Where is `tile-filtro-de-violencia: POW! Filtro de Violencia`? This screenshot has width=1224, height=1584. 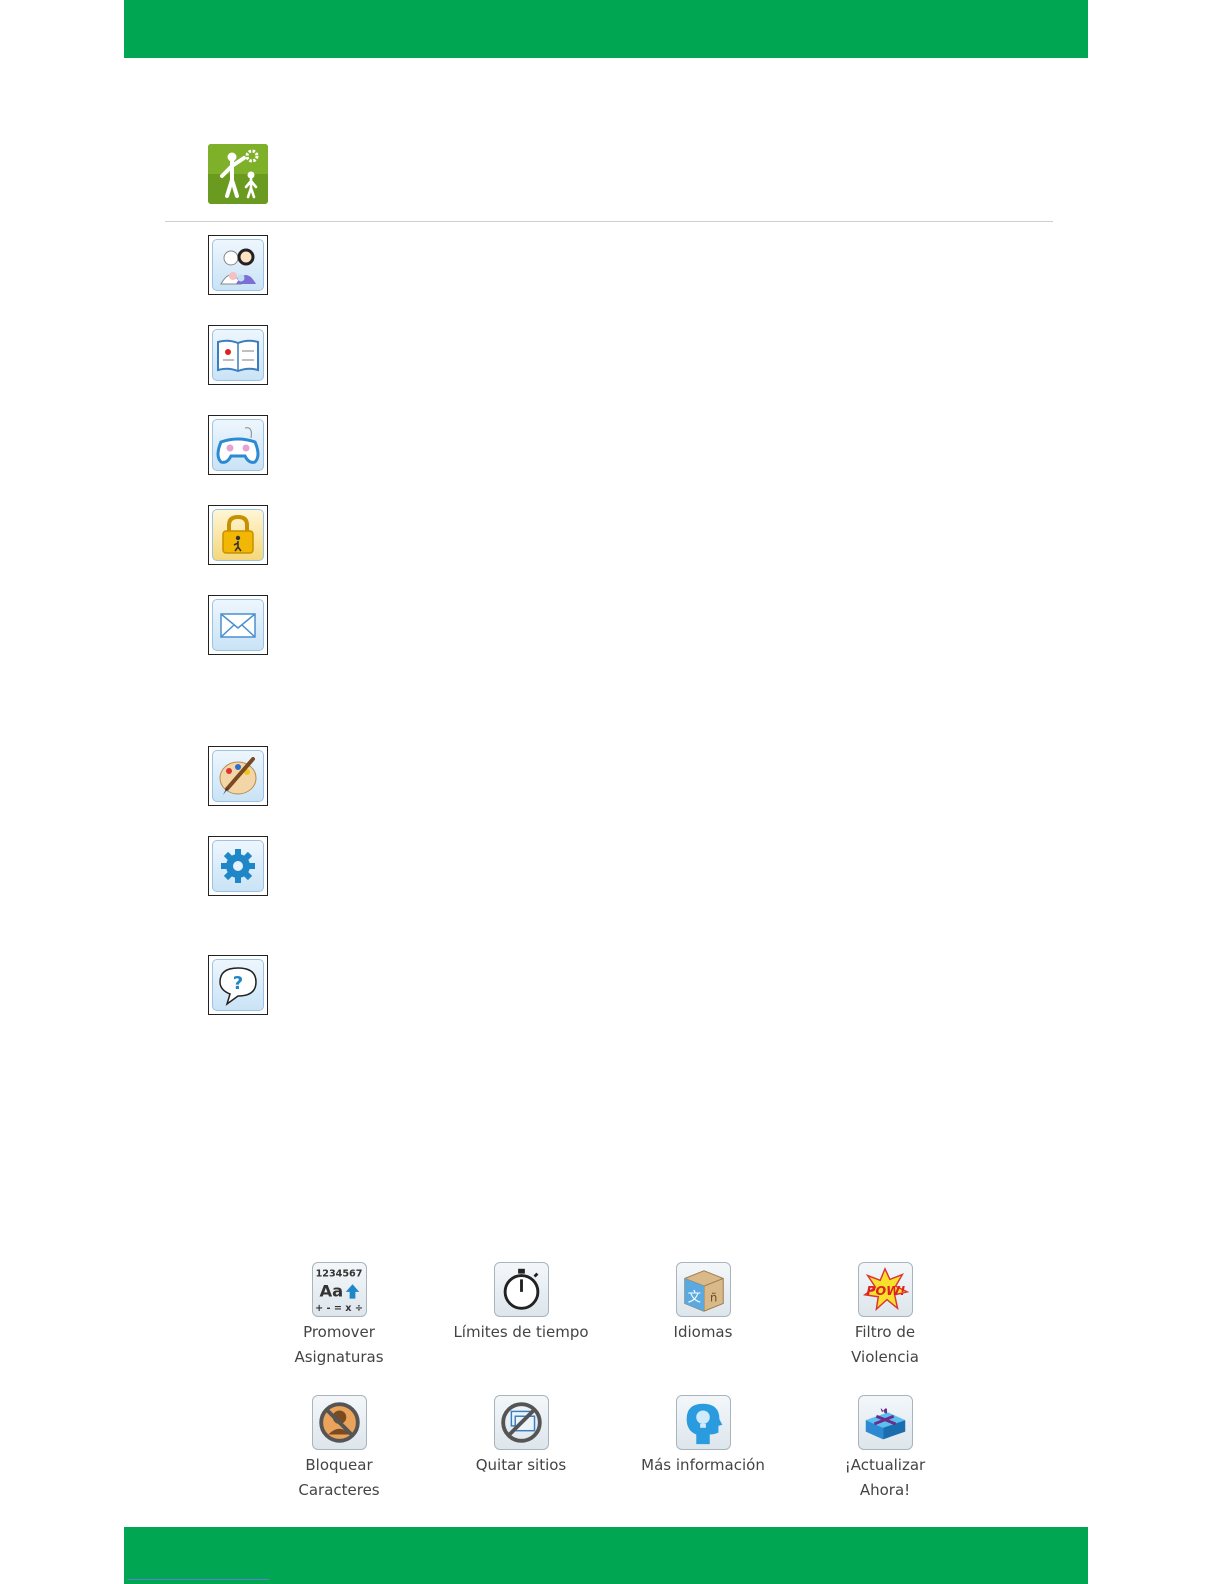 tile-filtro-de-violencia: POW! Filtro de Violencia is located at coordinates (885, 1316).